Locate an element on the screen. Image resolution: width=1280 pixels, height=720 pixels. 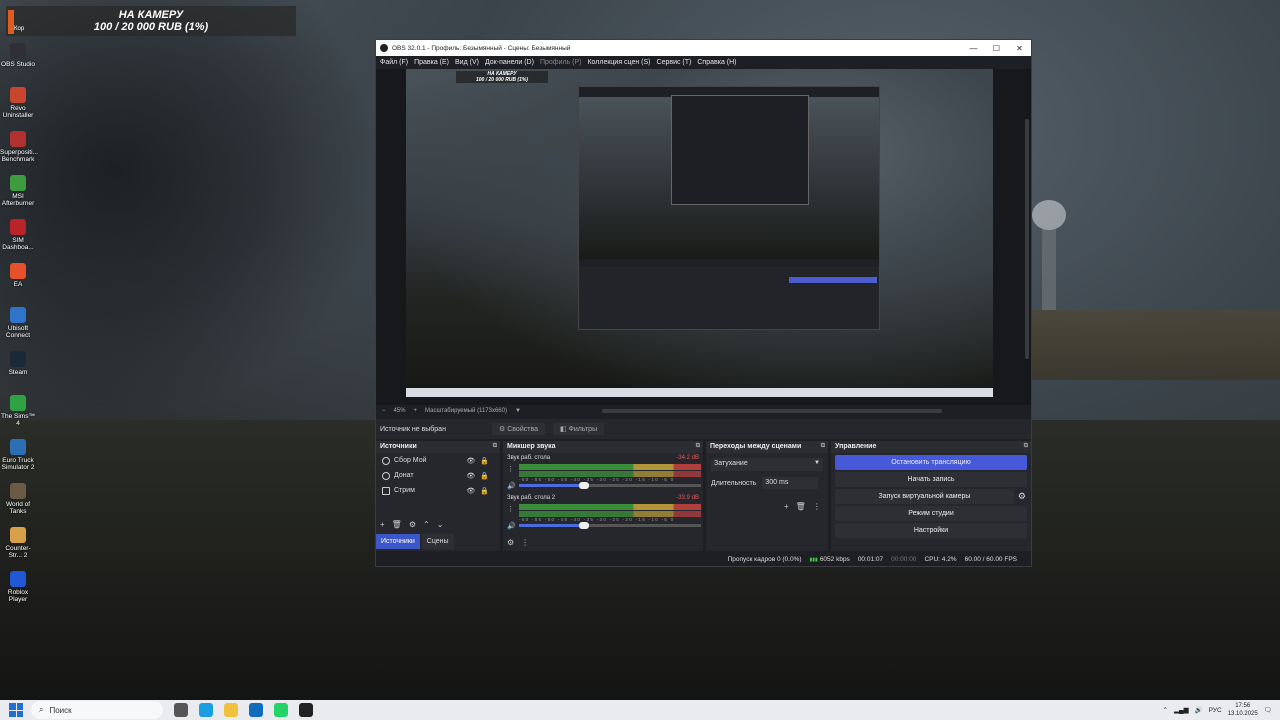
desktop-icon: Revo Uninstaller is located at coordinates (18, 107).